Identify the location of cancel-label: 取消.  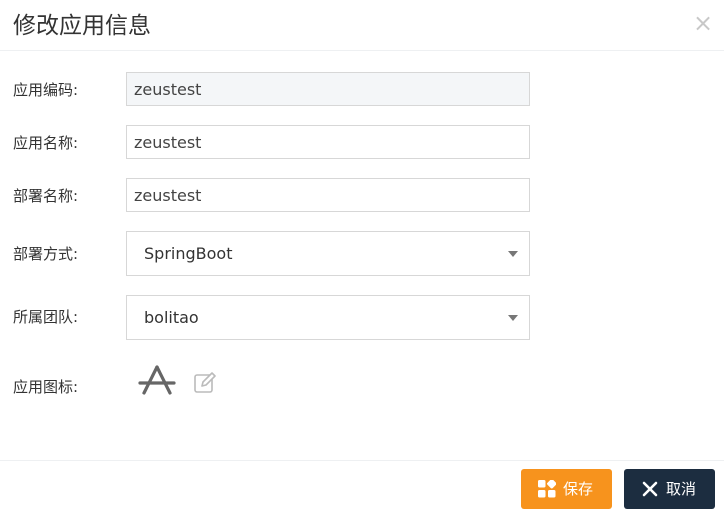
(681, 489).